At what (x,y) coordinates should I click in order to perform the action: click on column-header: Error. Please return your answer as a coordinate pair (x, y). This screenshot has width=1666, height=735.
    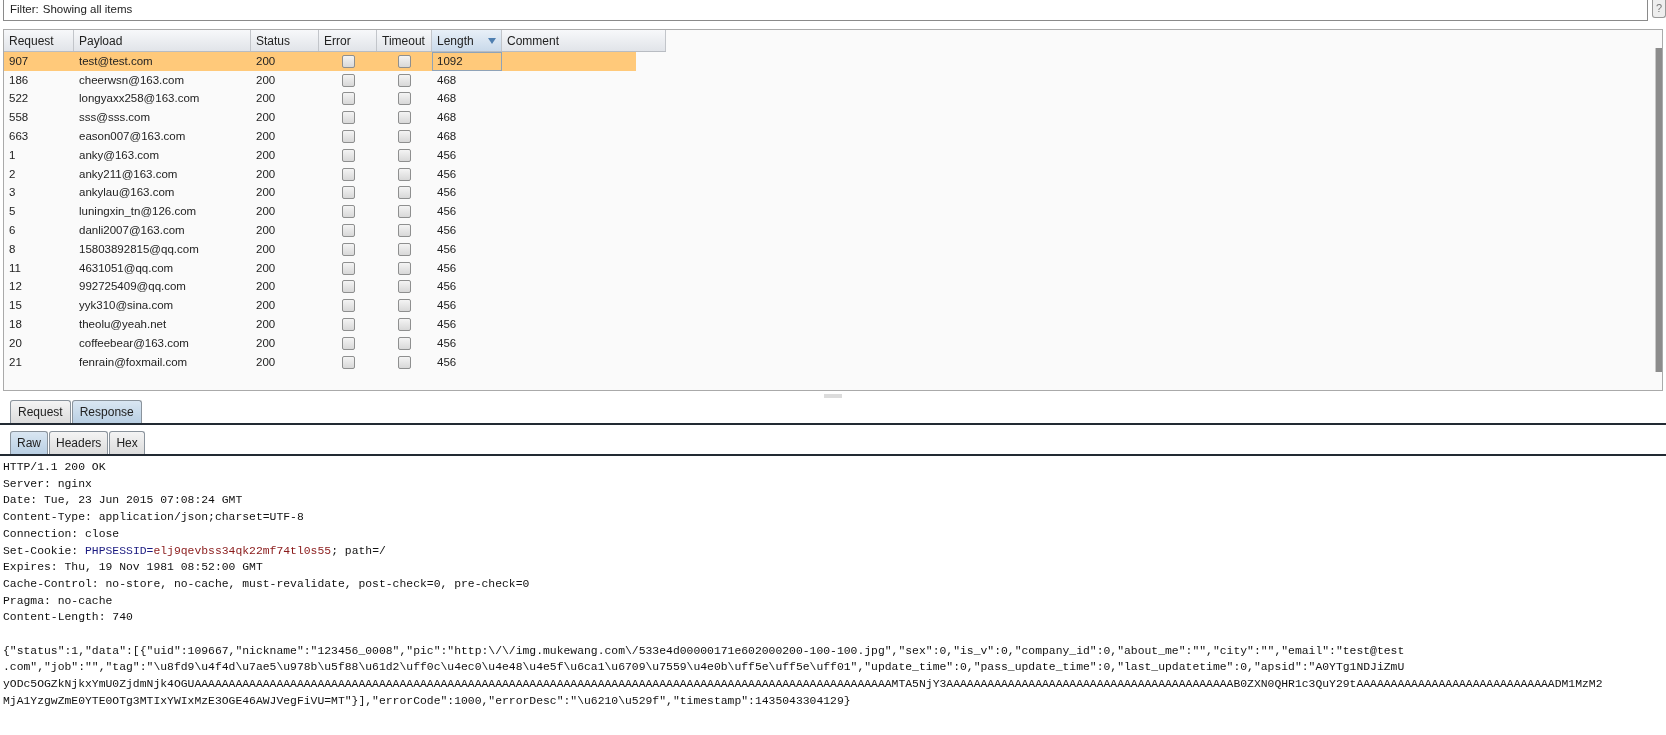
    Looking at the image, I should click on (348, 40).